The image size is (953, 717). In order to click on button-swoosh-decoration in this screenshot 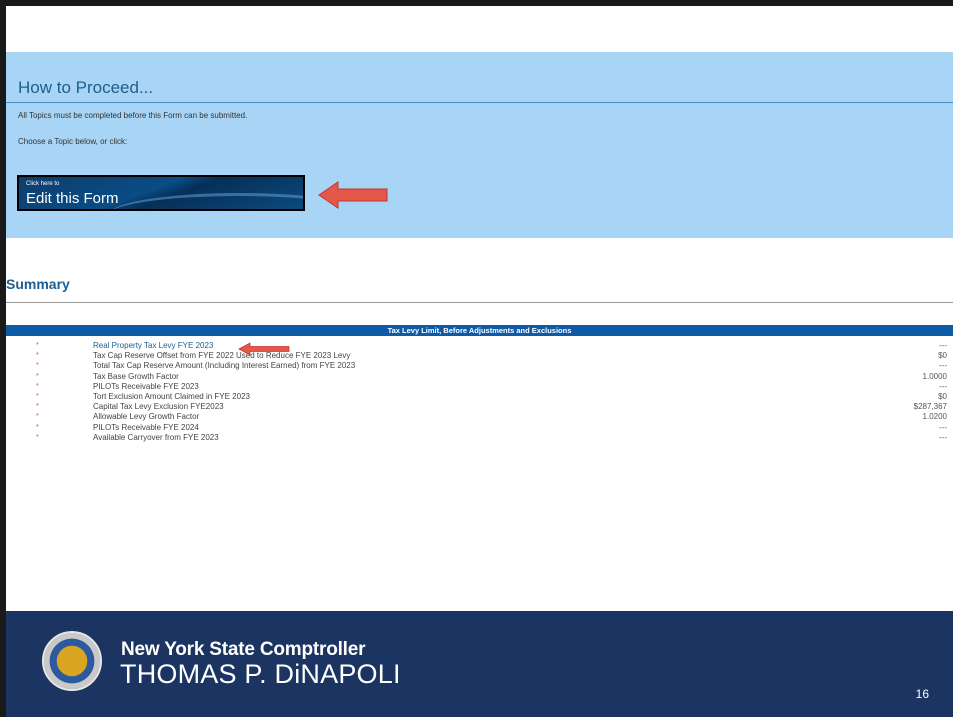, I will do `click(206, 201)`.